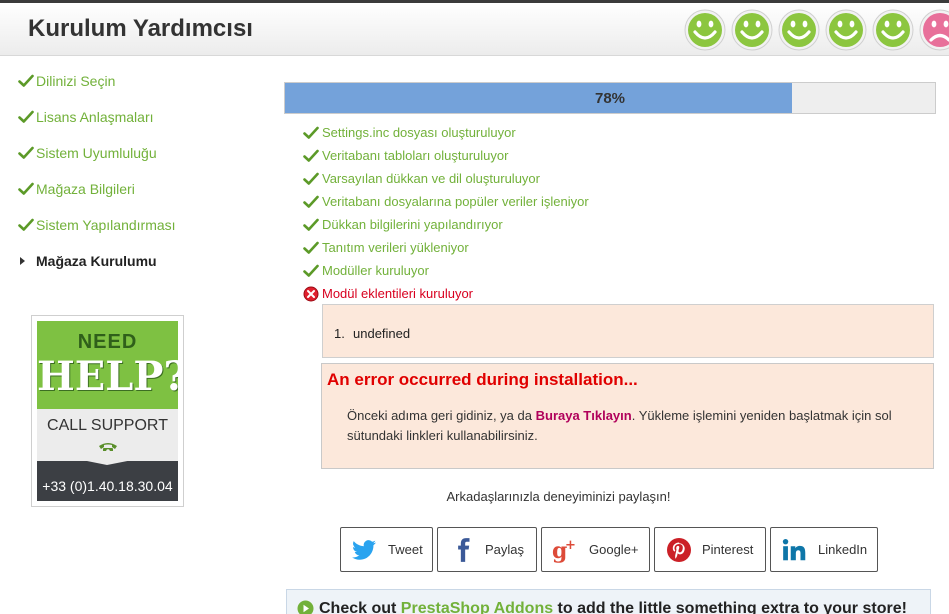  I want to click on sidebar-step-label: Mağaza Bilgileri, so click(85, 189).